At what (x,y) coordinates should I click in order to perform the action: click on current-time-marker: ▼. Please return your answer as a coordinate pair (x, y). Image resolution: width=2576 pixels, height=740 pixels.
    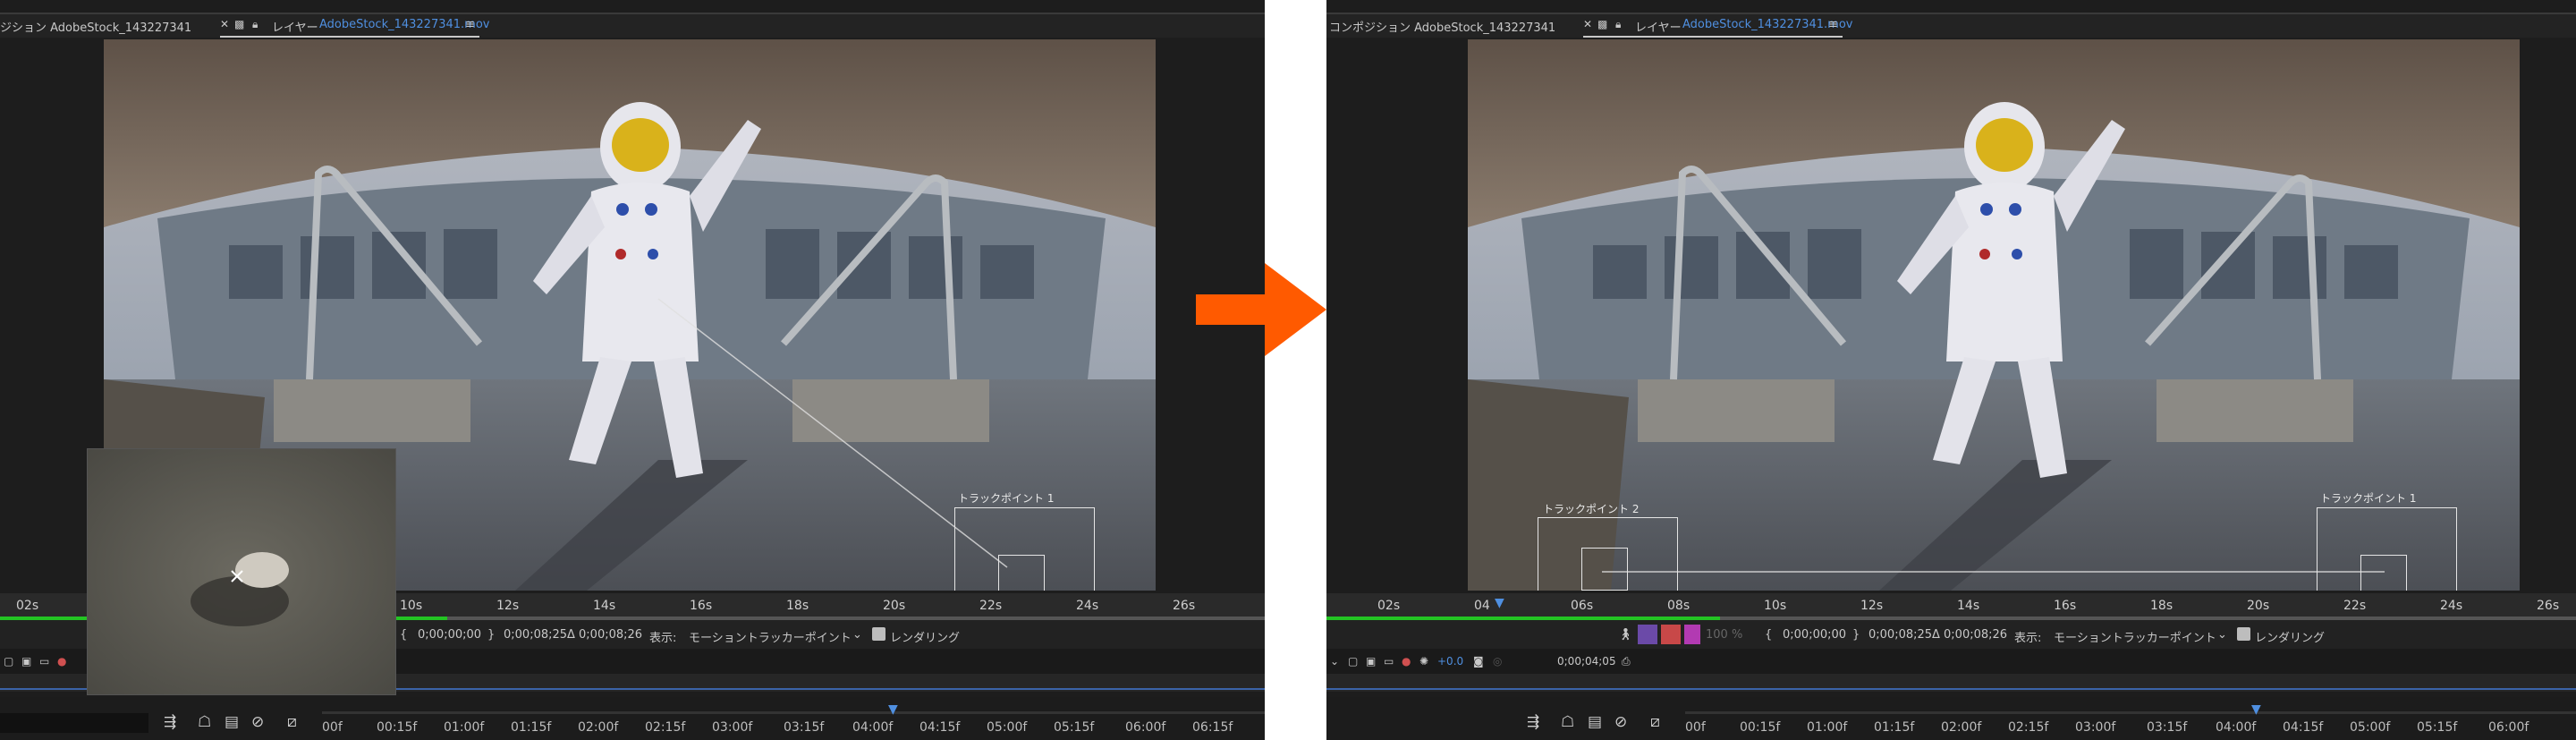
    Looking at the image, I should click on (1499, 603).